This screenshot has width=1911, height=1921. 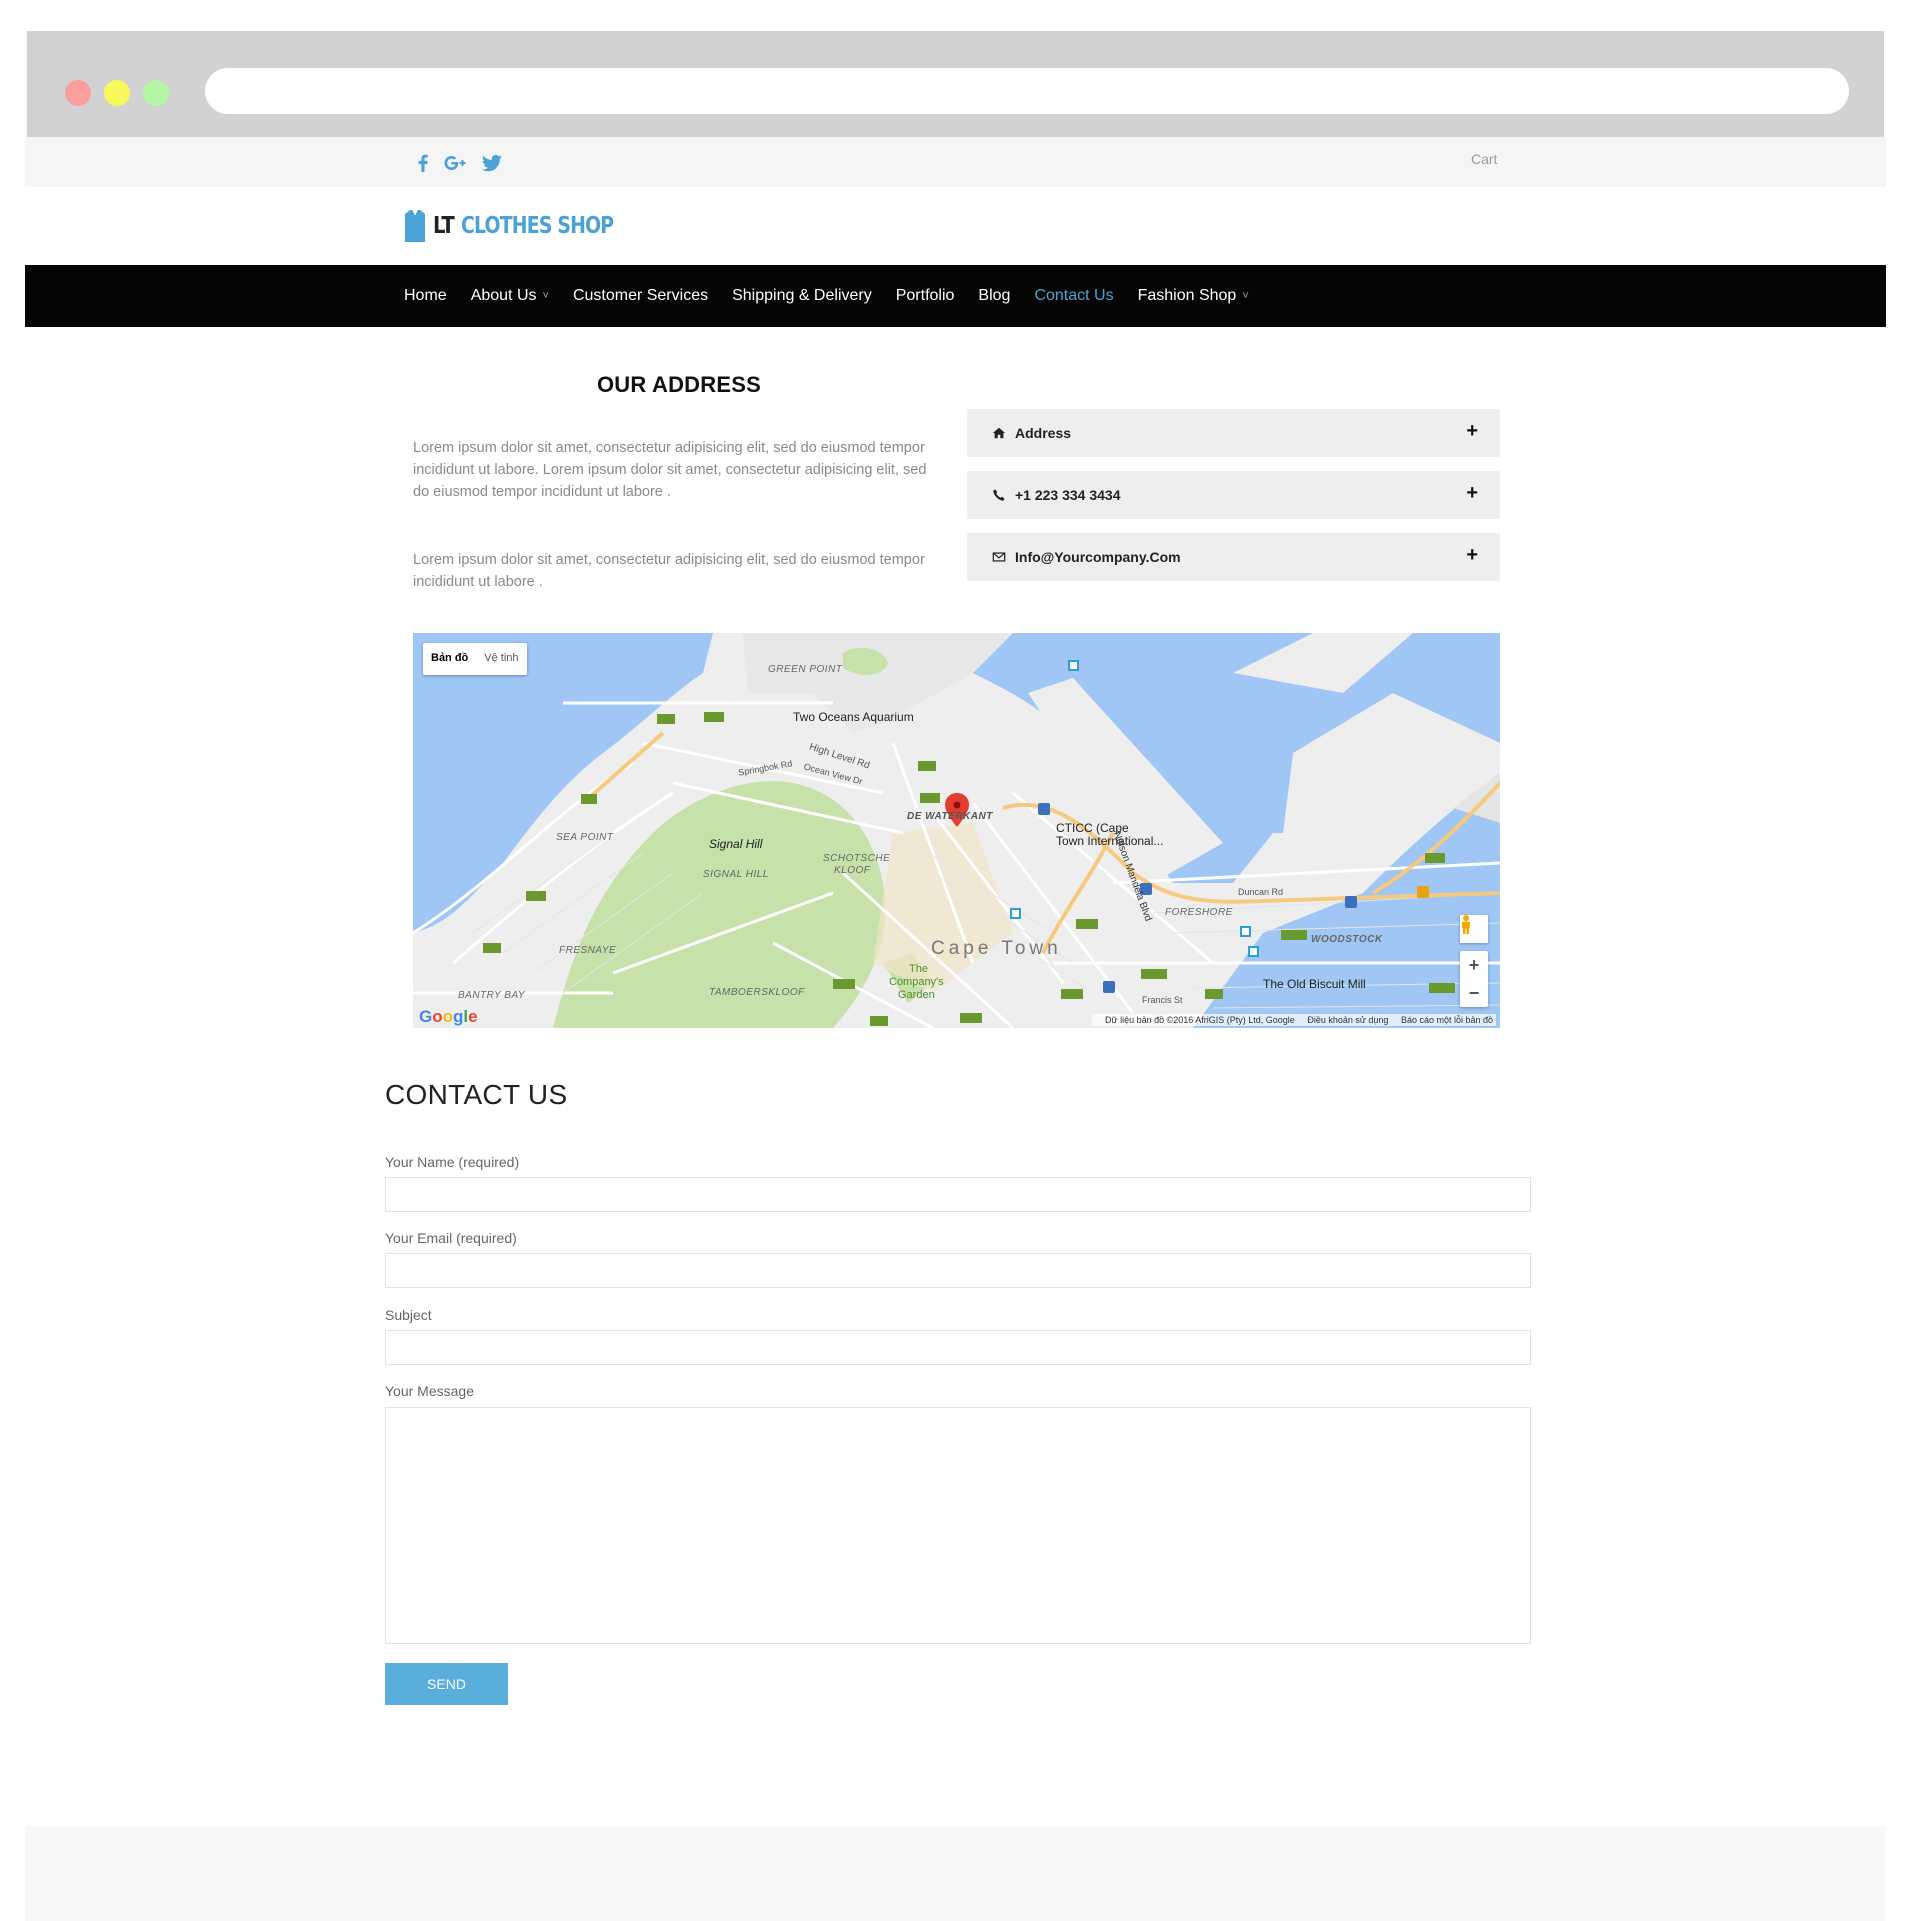 What do you see at coordinates (451, 1238) in the screenshot?
I see `email-label: Your Email (required)` at bounding box center [451, 1238].